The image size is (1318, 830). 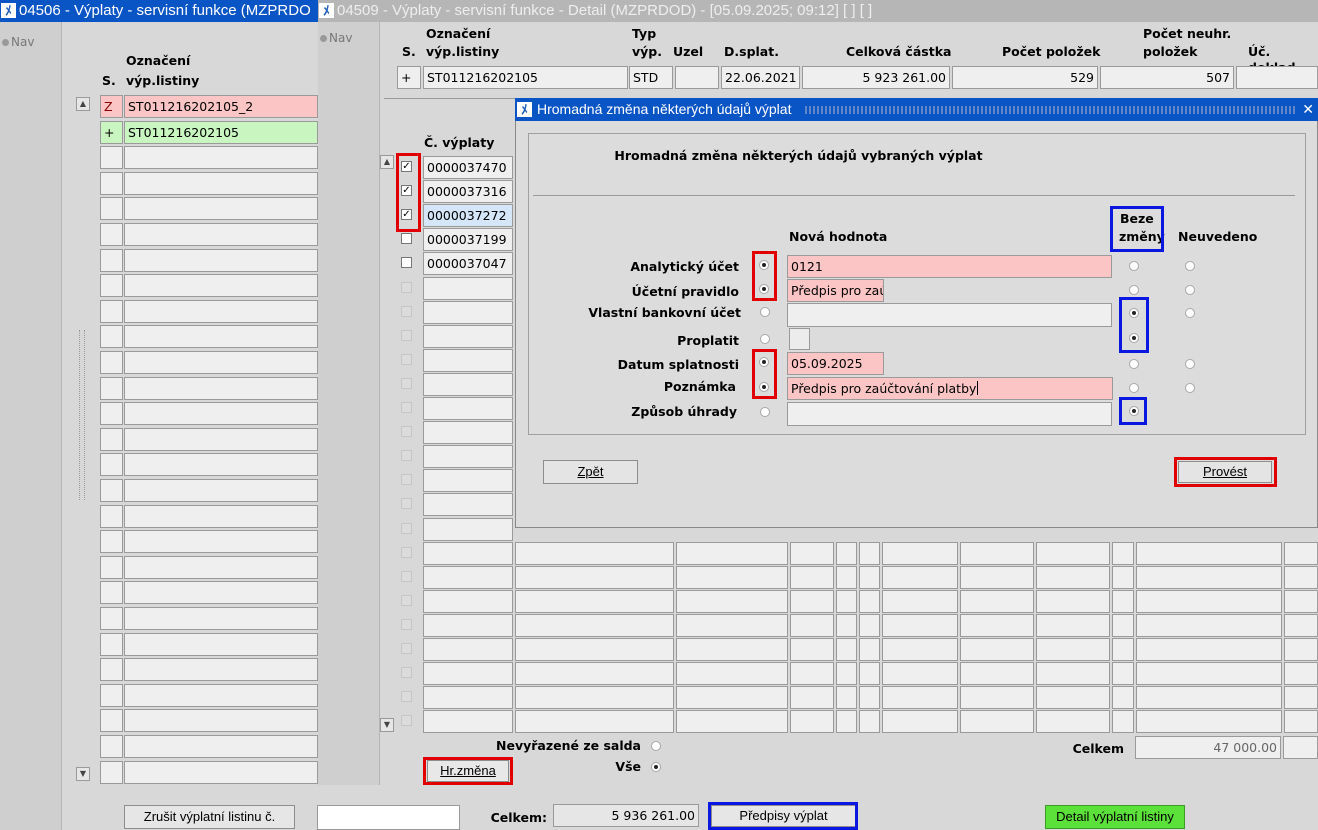 I want to click on record-neuhr: 507, so click(x=1167, y=77).